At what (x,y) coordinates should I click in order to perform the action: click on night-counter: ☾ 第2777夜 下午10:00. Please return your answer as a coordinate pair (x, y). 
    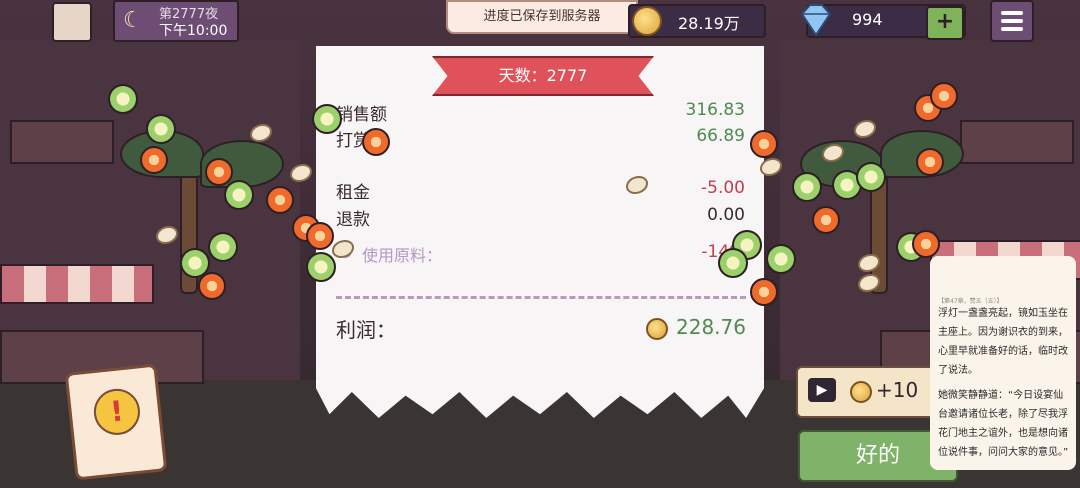
    Looking at the image, I should click on (176, 21).